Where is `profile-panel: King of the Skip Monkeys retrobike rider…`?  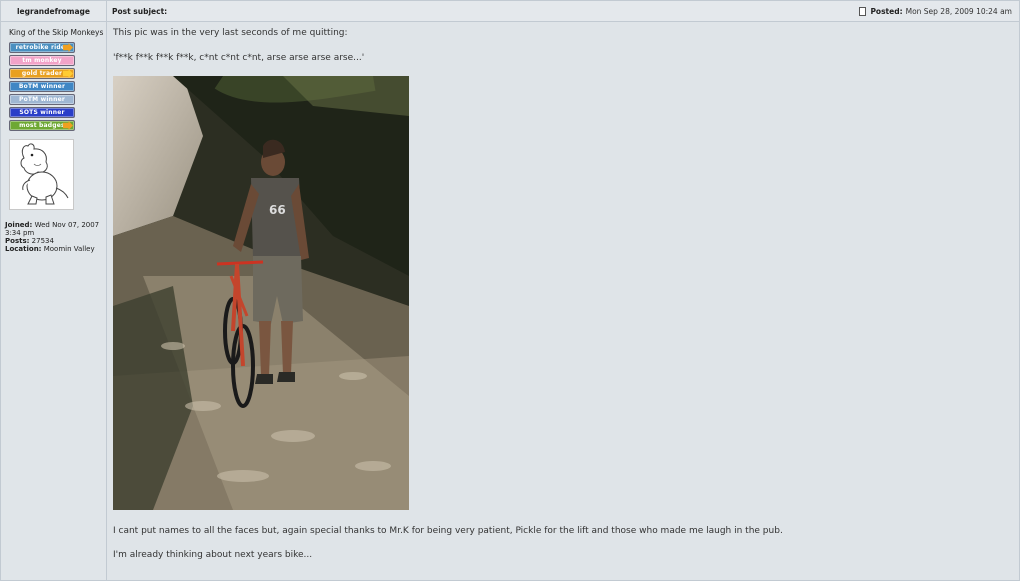 profile-panel: King of the Skip Monkeys retrobike rider… is located at coordinates (54, 301).